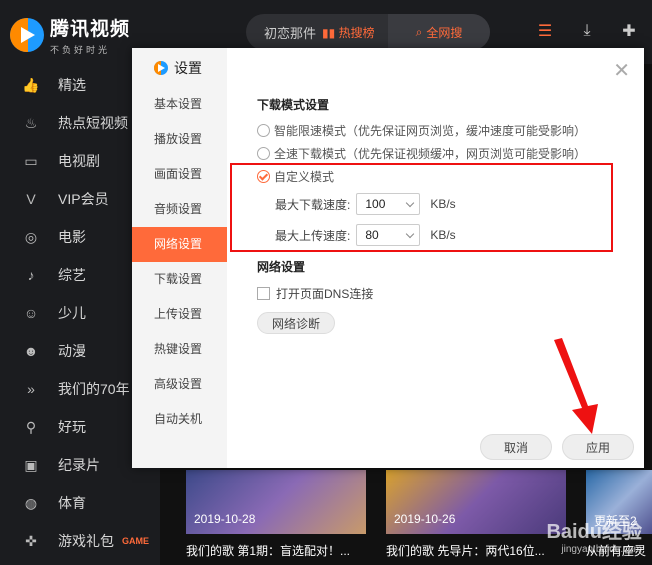 This screenshot has width=652, height=565. Describe the element at coordinates (179, 104) in the screenshot. I see `settings-menu-item: 基本设置` at that location.